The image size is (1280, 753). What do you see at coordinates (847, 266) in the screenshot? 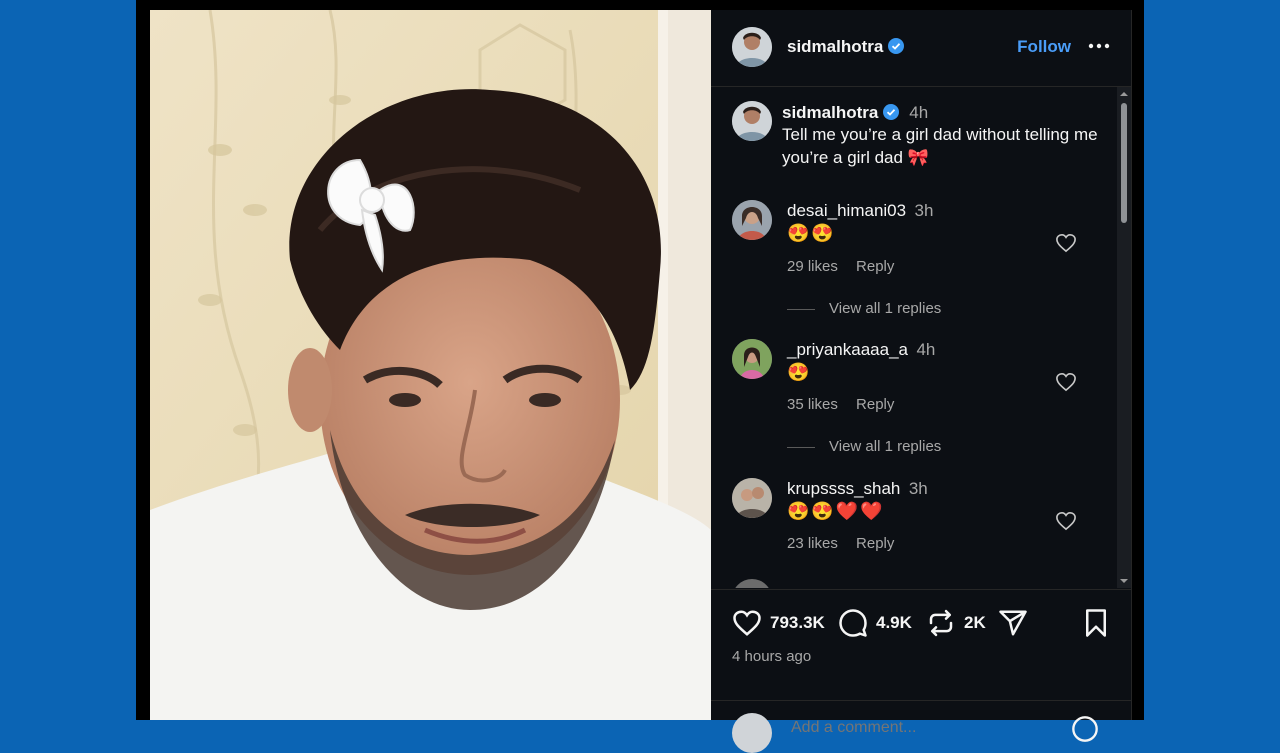
I see `comment-meta: 29 likes Reply` at bounding box center [847, 266].